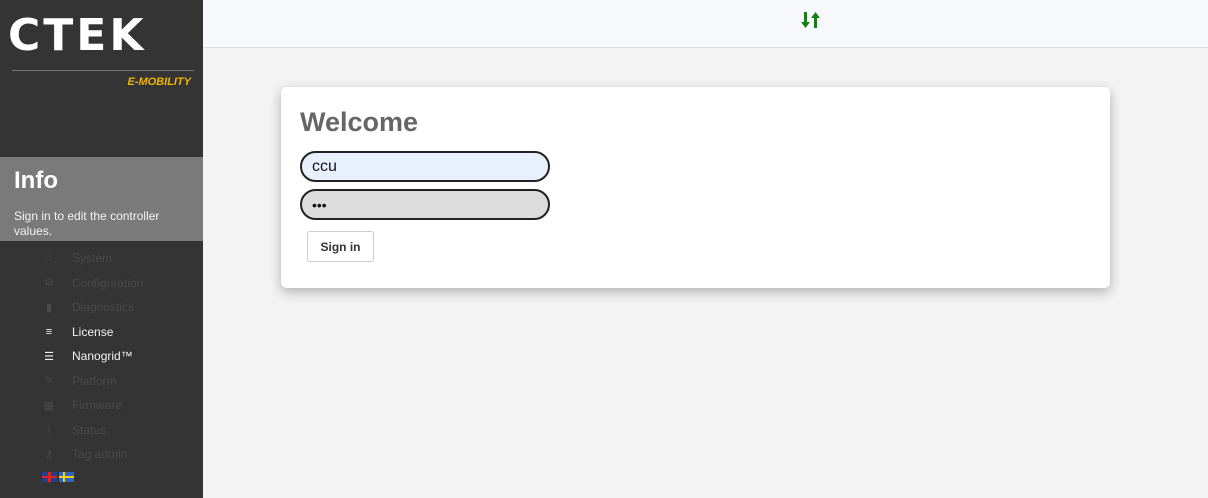 This screenshot has width=1208, height=498. What do you see at coordinates (811, 20) in the screenshot?
I see `sort-arrows-icon` at bounding box center [811, 20].